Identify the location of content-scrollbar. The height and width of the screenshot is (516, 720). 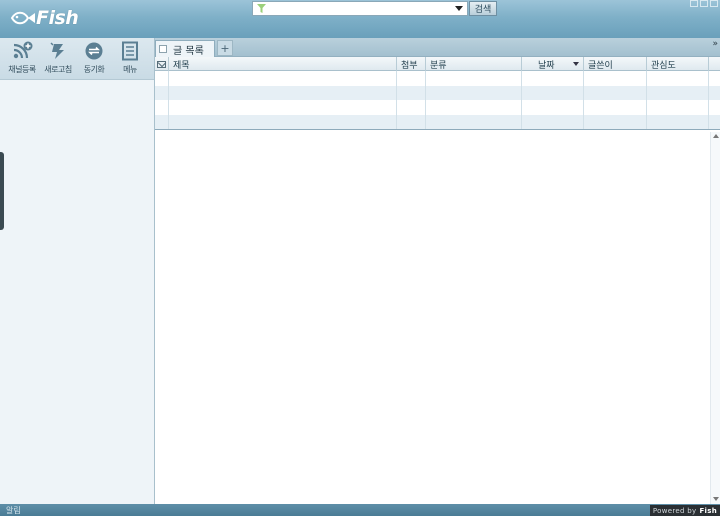
(715, 318).